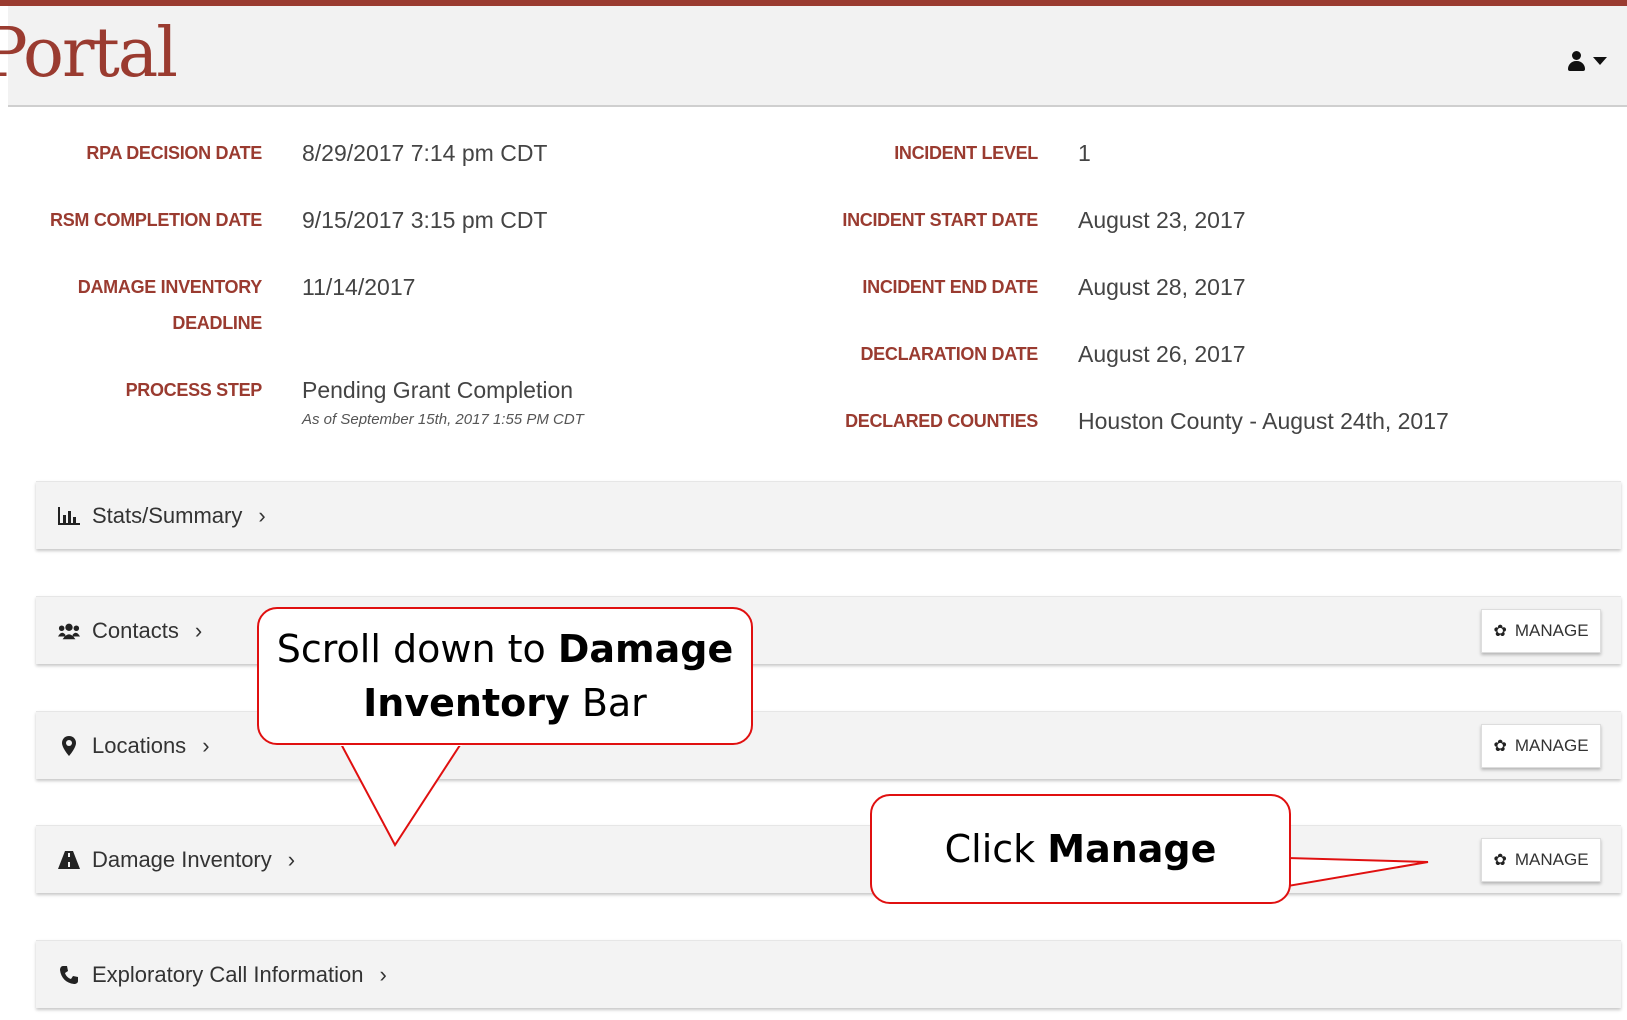  I want to click on callout-text: Scroll down to, so click(417, 649).